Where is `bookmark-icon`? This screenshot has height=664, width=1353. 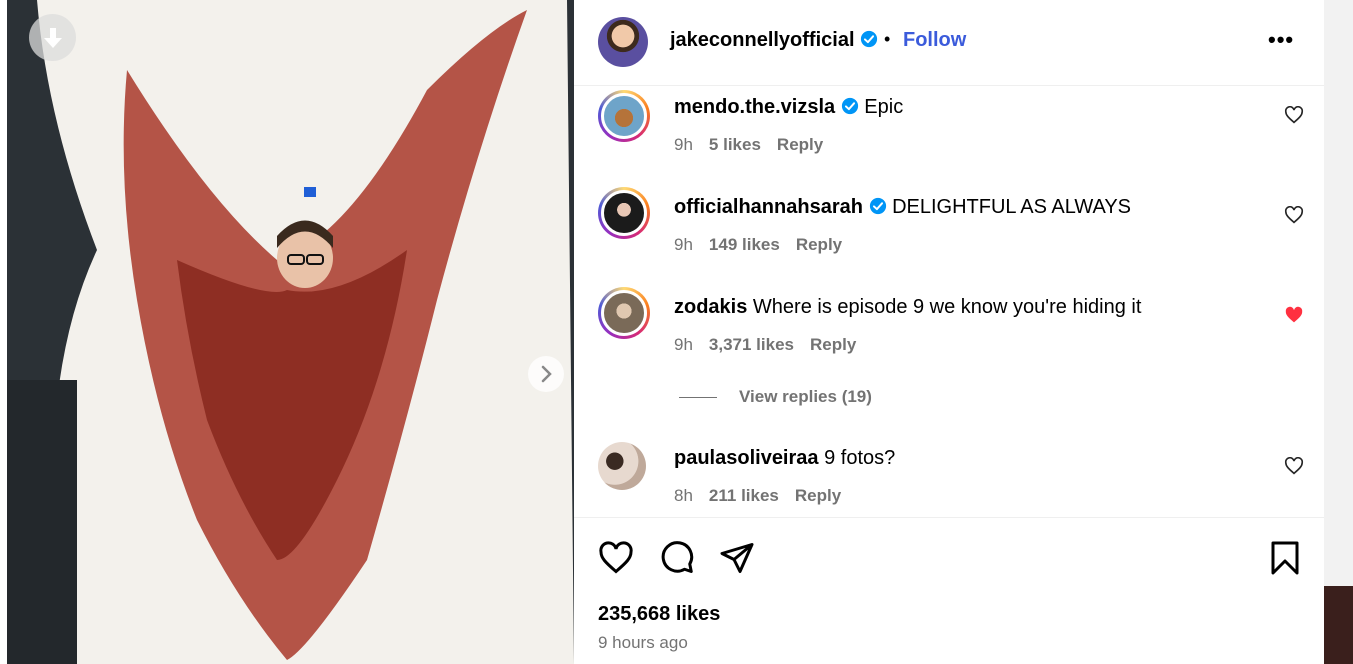 bookmark-icon is located at coordinates (1285, 558).